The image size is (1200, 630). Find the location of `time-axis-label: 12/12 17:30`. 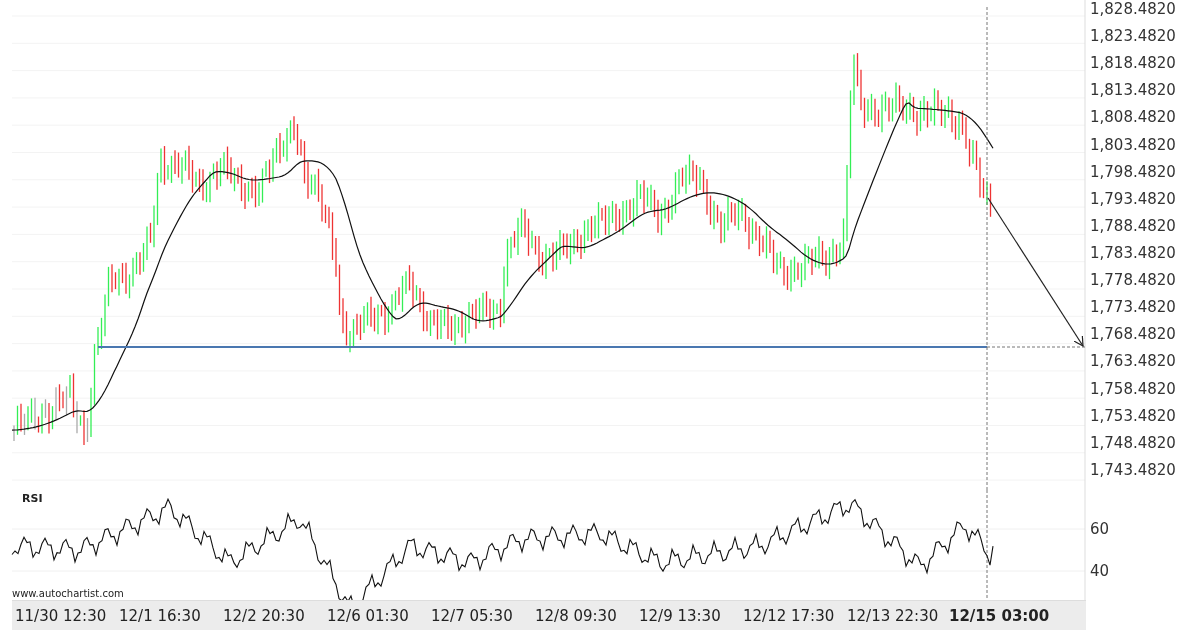

time-axis-label: 12/12 17:30 is located at coordinates (789, 615).